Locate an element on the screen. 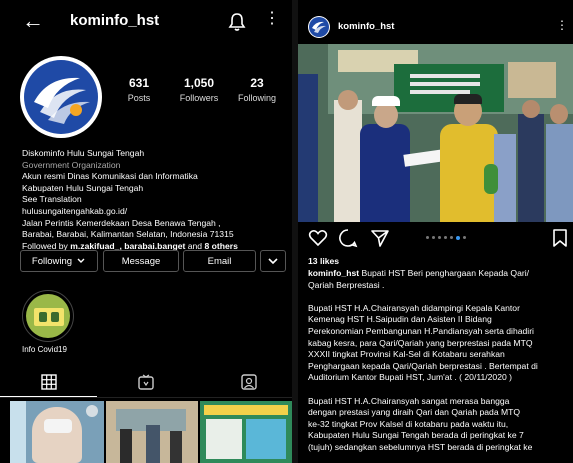 Image resolution: width=573 pixels, height=463 pixels. caption-text: Bupati HST Beri penghargaan Kepada Qari/ is located at coordinates (445, 273).